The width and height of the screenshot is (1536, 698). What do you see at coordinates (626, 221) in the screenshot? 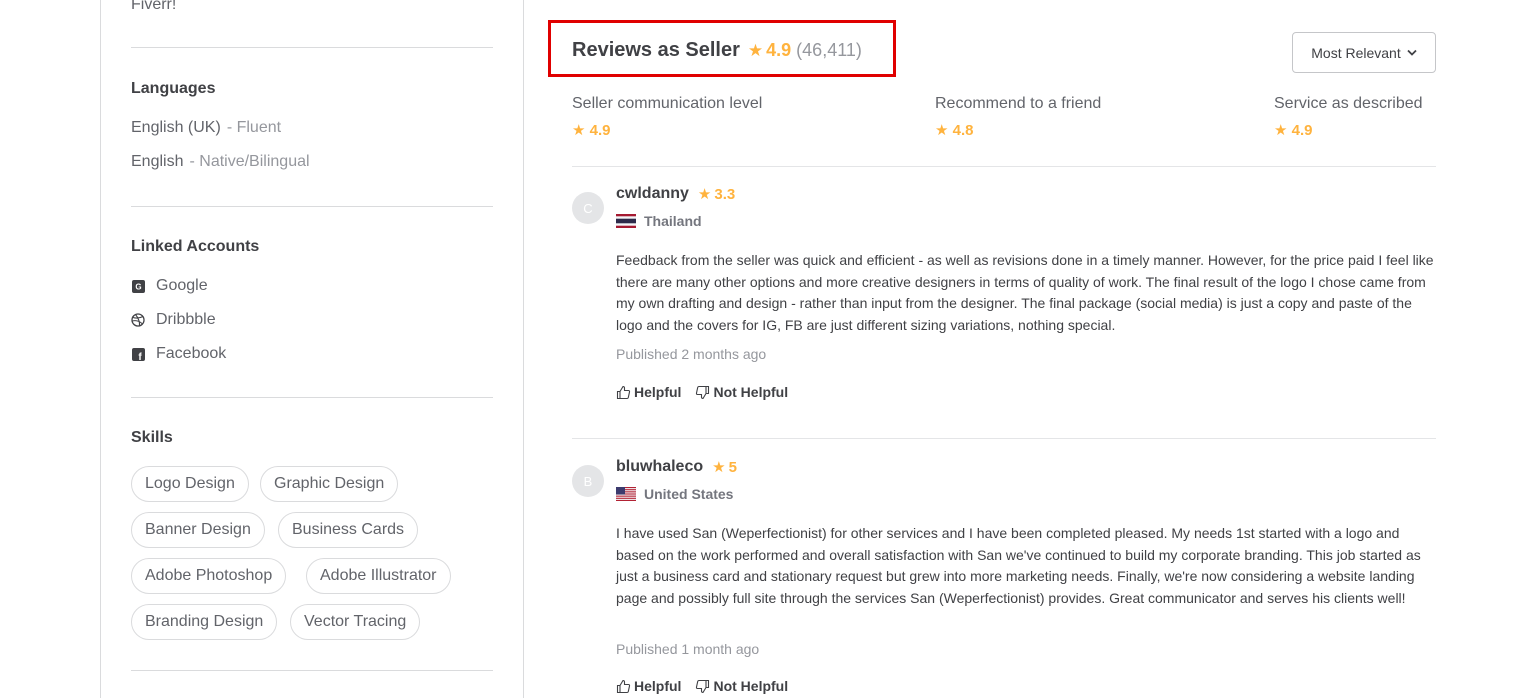
I see `thailand-flag-icon` at bounding box center [626, 221].